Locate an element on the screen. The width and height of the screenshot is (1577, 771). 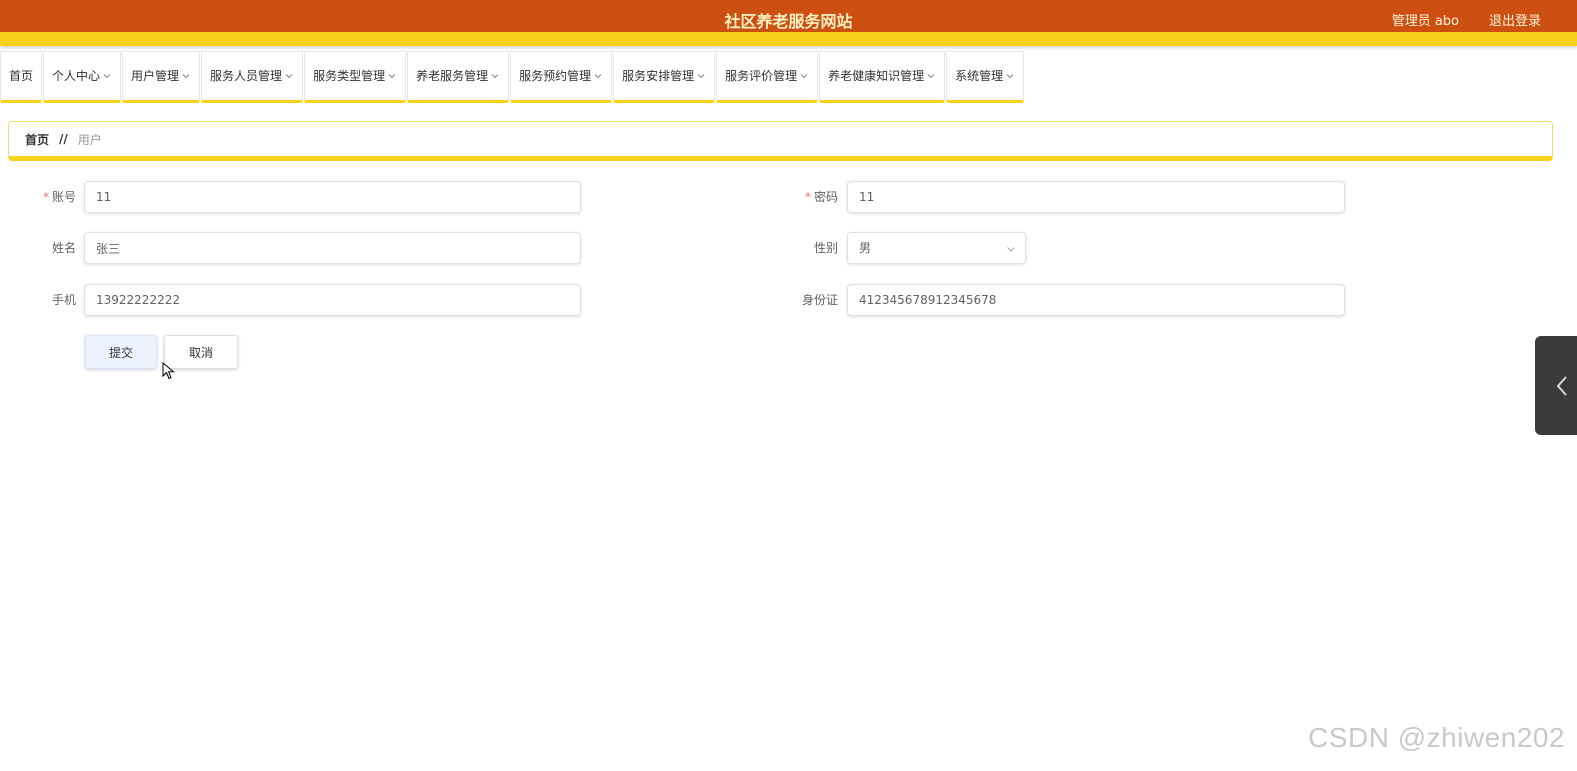
idcard-label: 身份证 is located at coordinates (819, 300).